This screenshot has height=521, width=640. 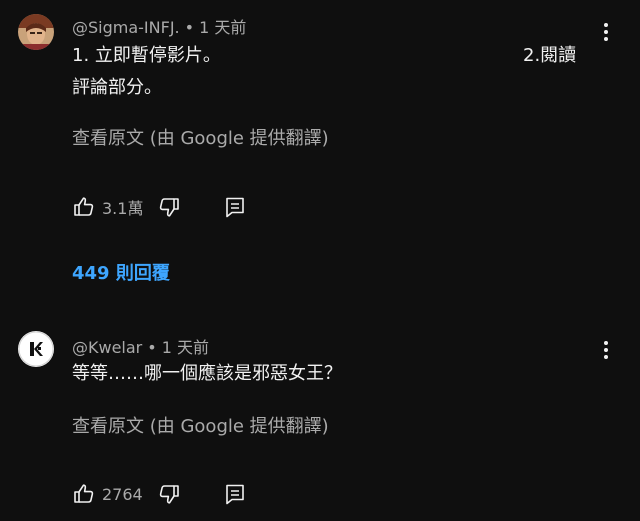 What do you see at coordinates (550, 55) in the screenshot?
I see `comment-text-line-right: 2.閱讀` at bounding box center [550, 55].